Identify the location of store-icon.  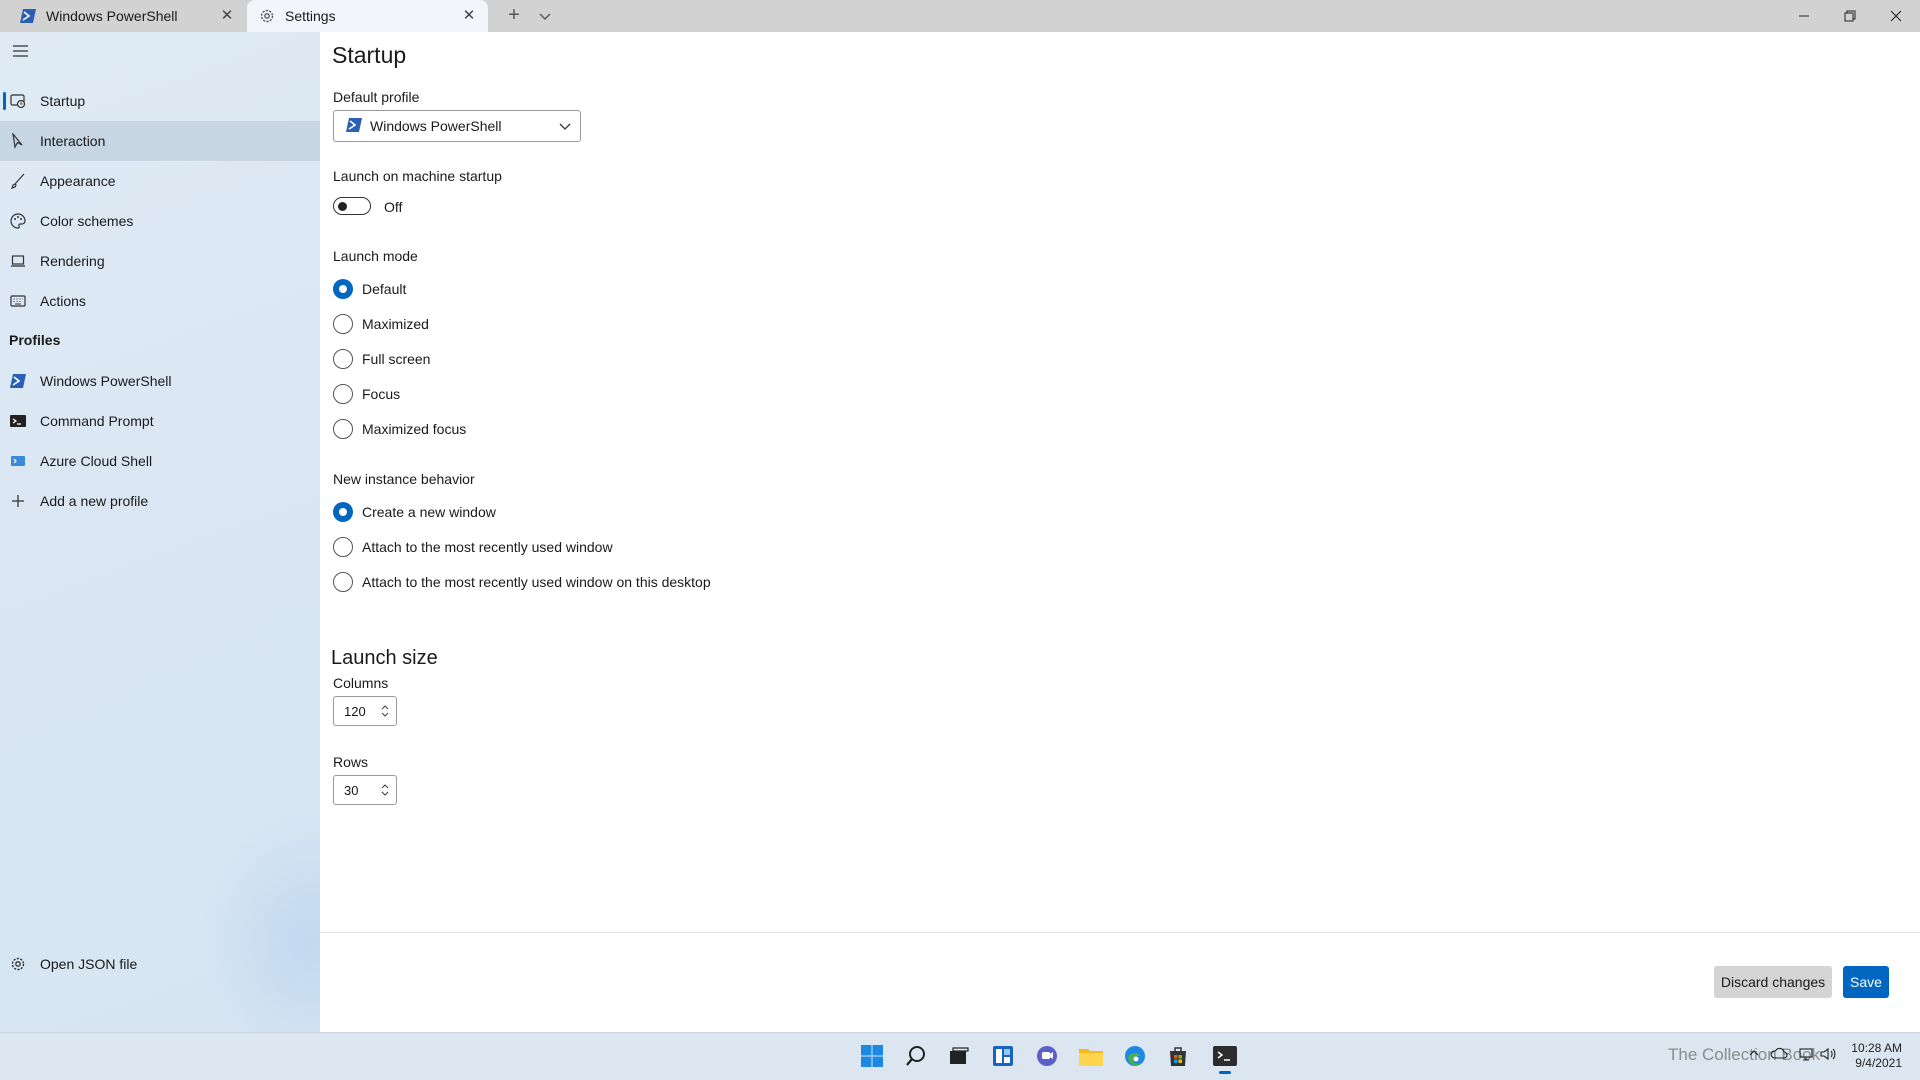
(1178, 1056).